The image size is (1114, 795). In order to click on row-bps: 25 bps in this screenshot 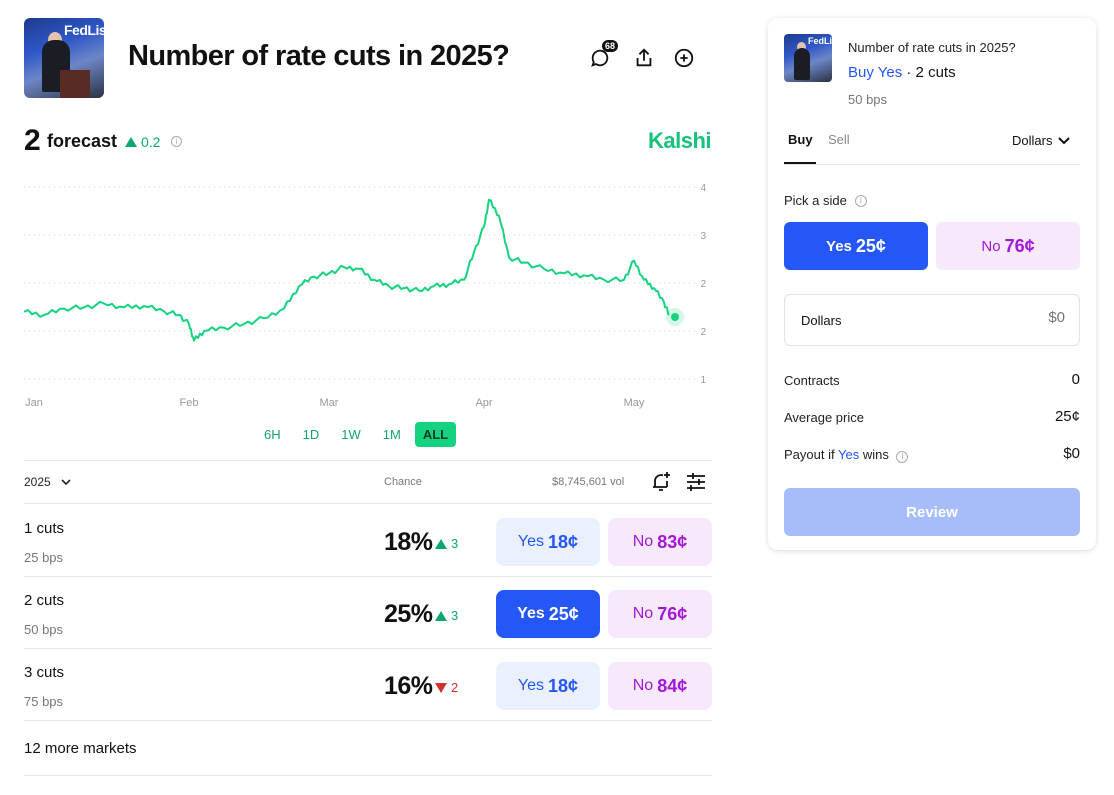, I will do `click(44, 557)`.